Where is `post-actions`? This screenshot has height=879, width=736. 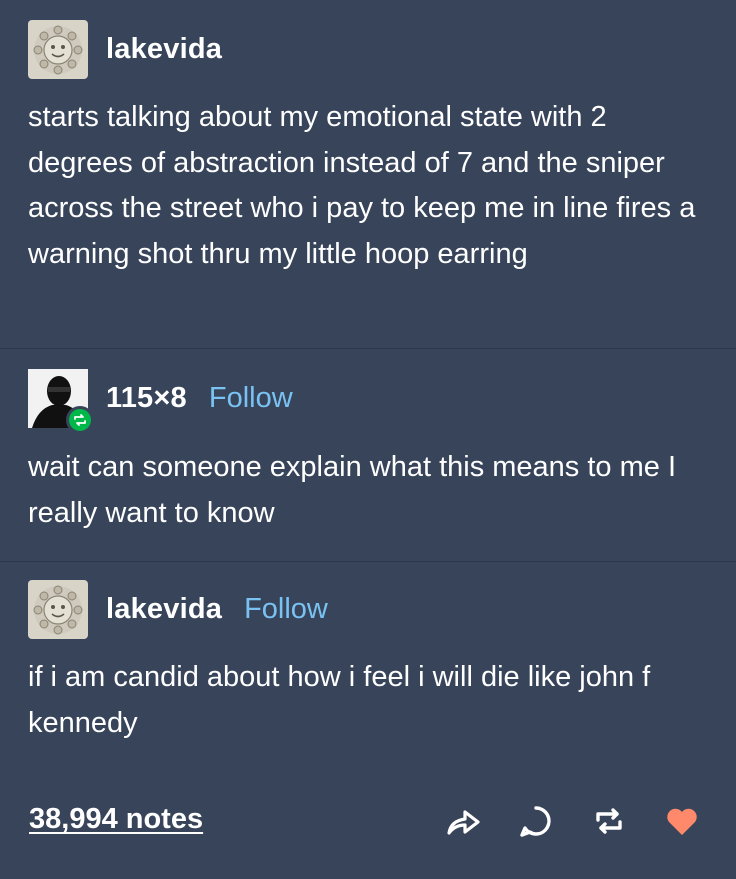 post-actions is located at coordinates (558, 821).